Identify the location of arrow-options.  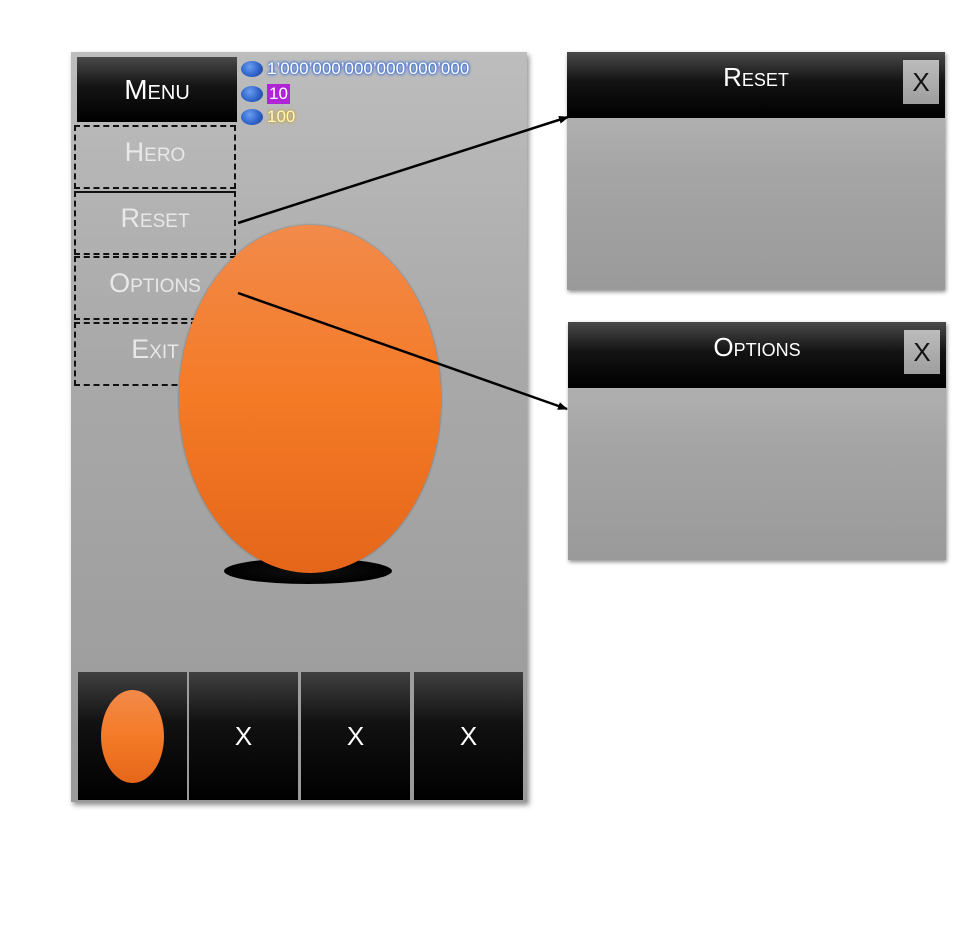
(402, 351).